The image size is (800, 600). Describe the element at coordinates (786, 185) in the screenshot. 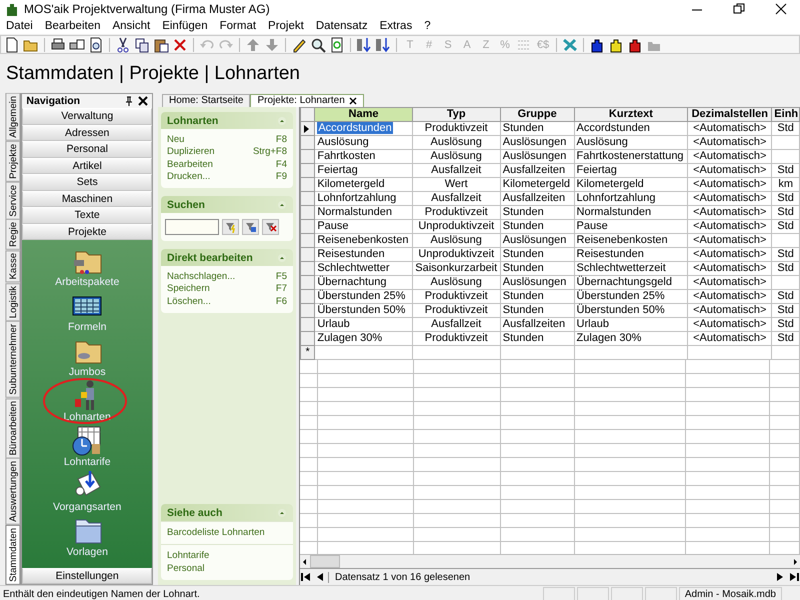

I see `table-cell: km` at that location.